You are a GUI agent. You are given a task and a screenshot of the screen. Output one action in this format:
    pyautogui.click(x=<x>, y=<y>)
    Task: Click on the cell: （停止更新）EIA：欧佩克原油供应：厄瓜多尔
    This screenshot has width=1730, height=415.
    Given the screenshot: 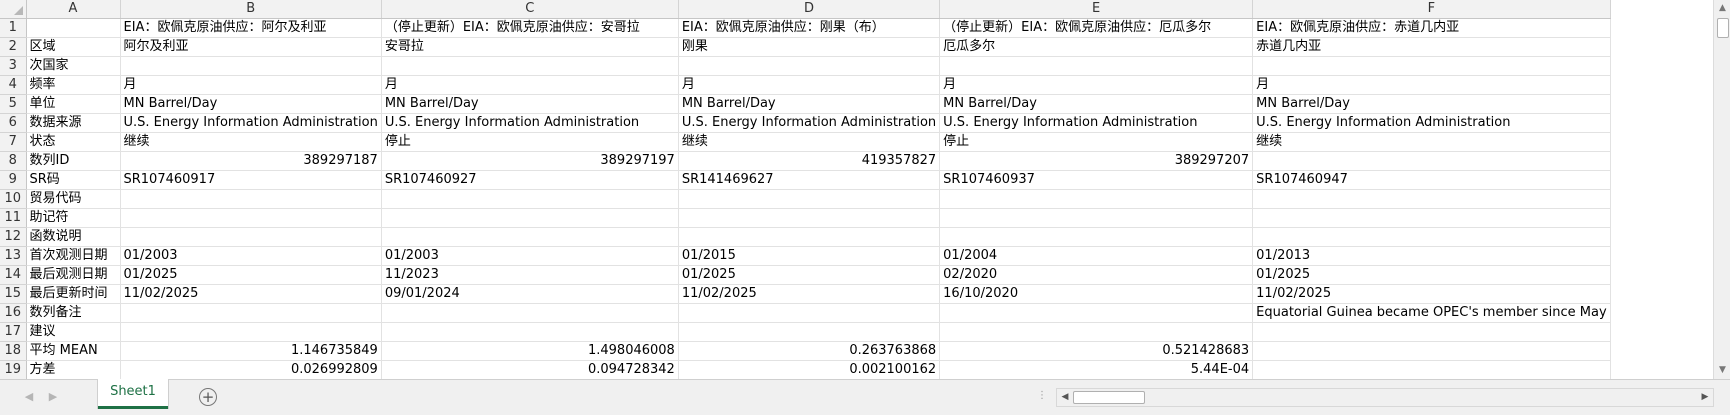 What is the action you would take?
    pyautogui.click(x=1096, y=28)
    